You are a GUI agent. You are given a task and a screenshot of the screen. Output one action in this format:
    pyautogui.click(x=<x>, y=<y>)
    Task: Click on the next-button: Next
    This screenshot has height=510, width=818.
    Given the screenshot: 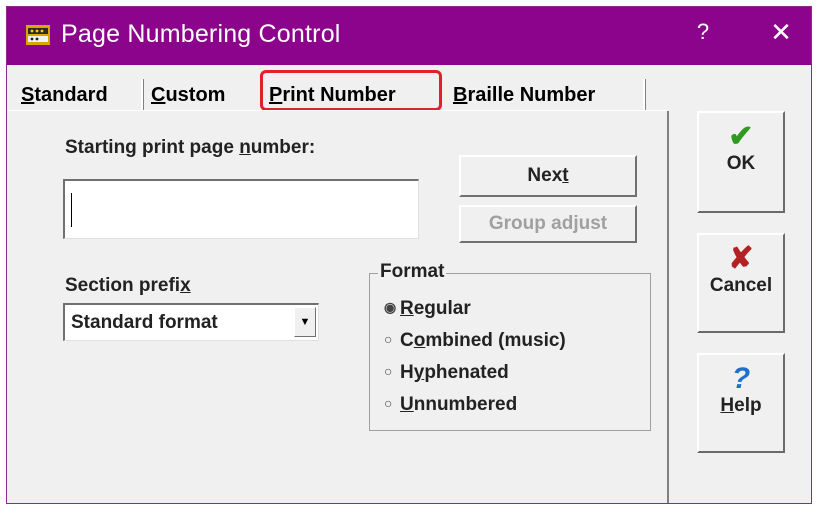 What is the action you would take?
    pyautogui.click(x=548, y=176)
    